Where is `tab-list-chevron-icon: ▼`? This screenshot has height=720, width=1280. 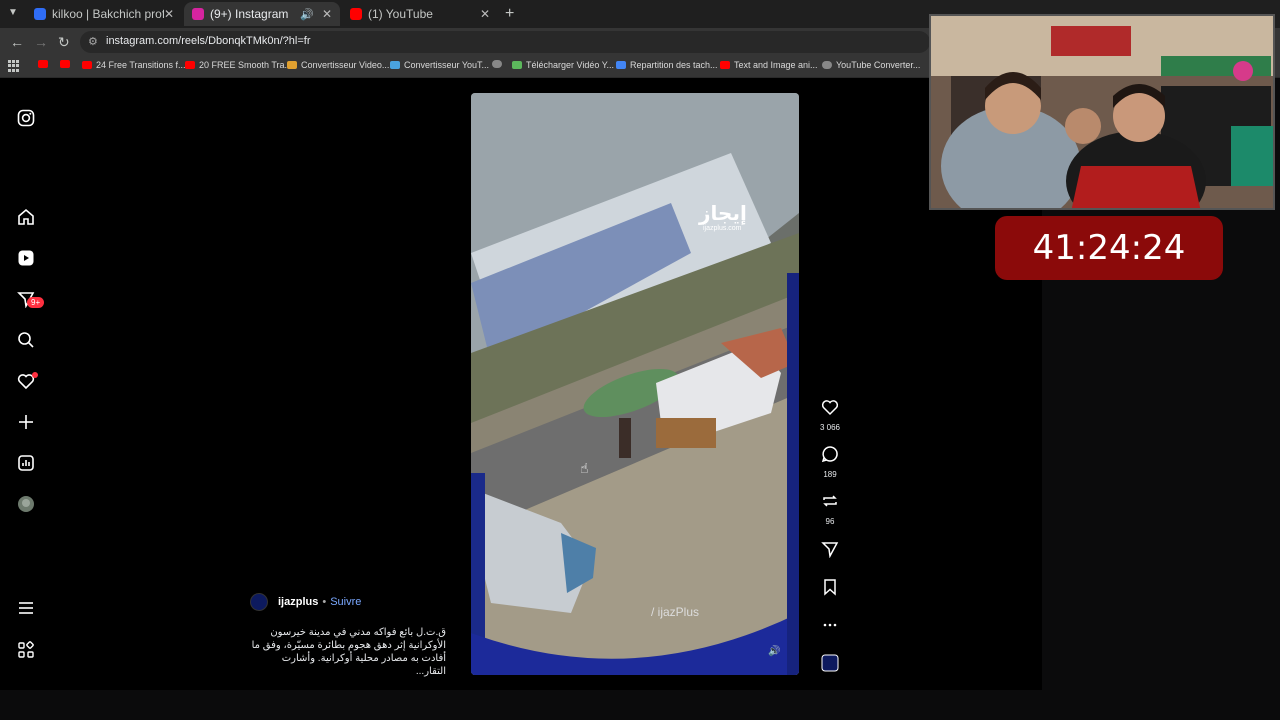
tab-list-chevron-icon: ▼ is located at coordinates (13, 12).